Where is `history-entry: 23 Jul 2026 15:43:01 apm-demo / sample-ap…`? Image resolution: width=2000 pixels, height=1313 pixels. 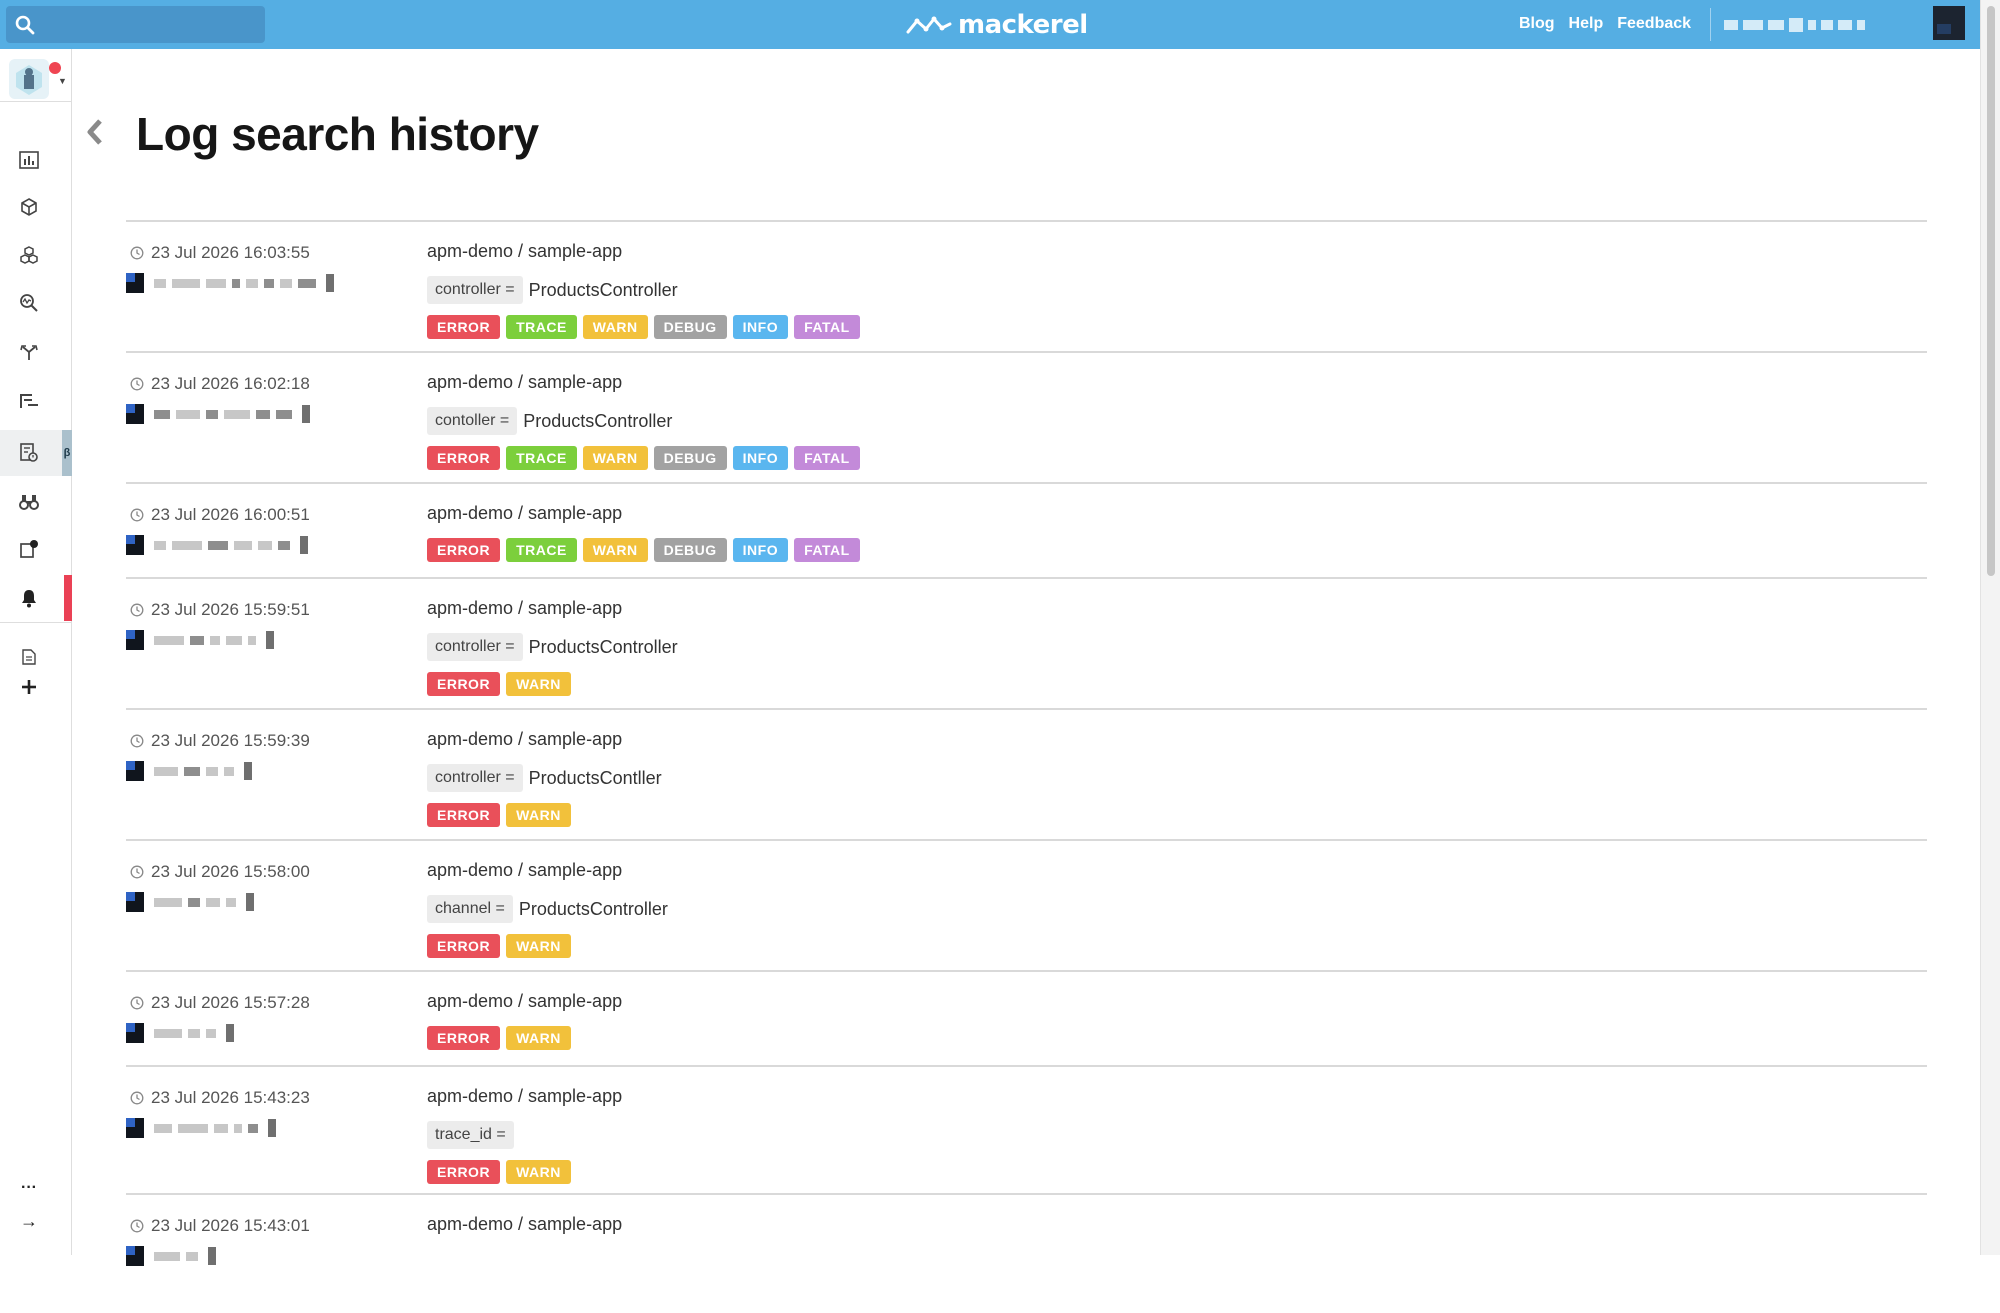
history-entry: 23 Jul 2026 15:43:01 apm-demo / sample-ap… is located at coordinates (1026, 1253).